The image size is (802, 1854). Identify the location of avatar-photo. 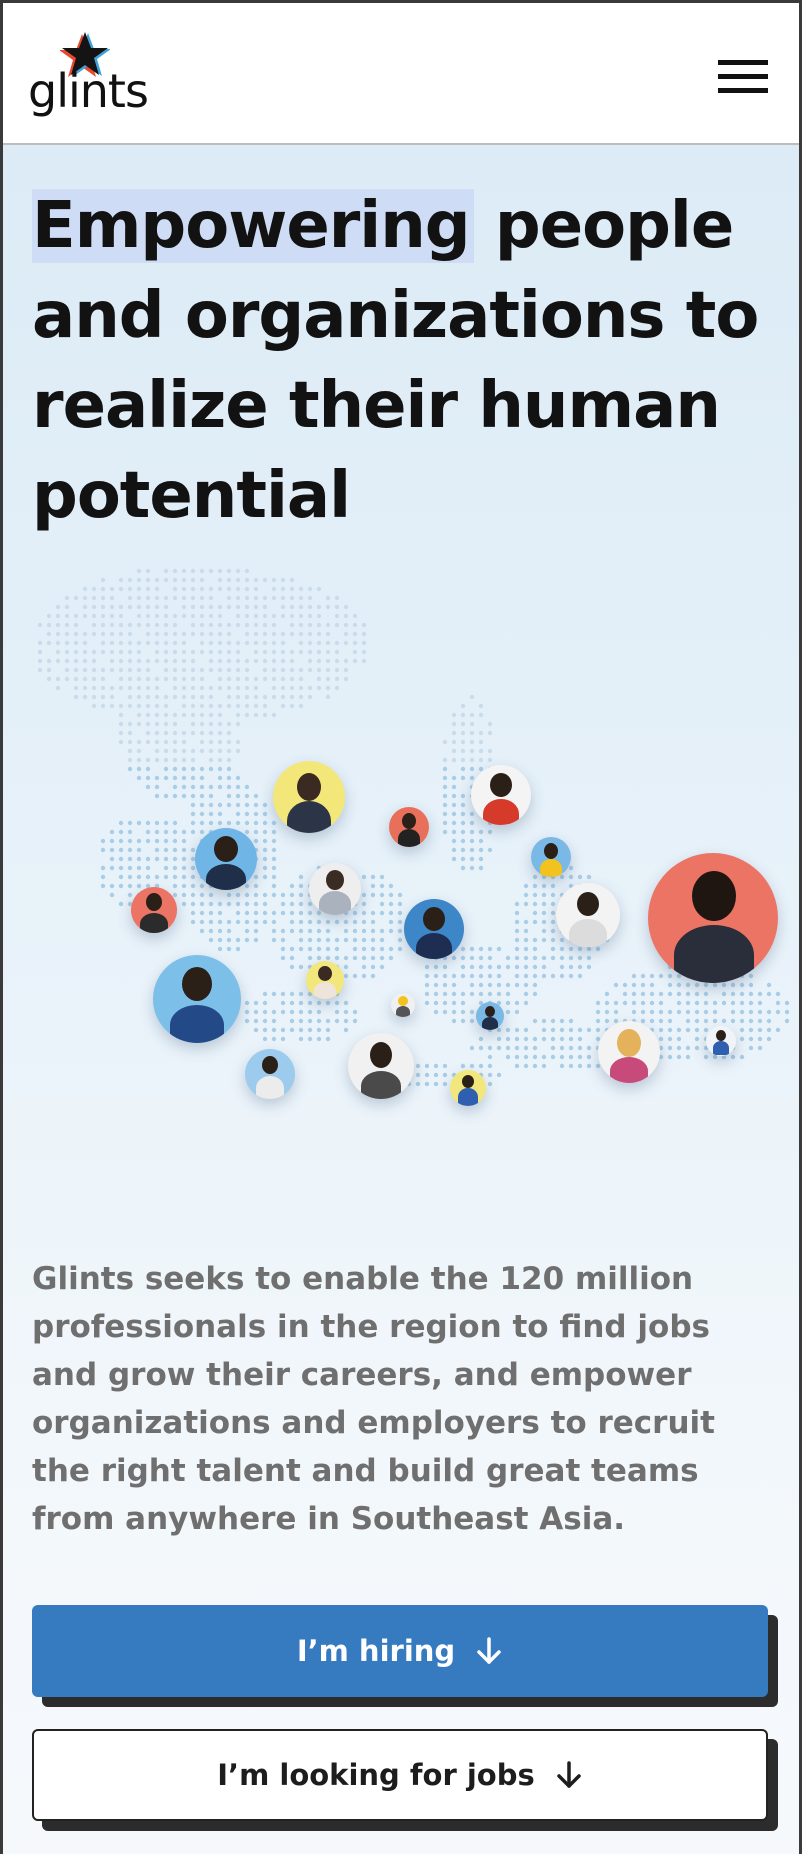
(197, 999).